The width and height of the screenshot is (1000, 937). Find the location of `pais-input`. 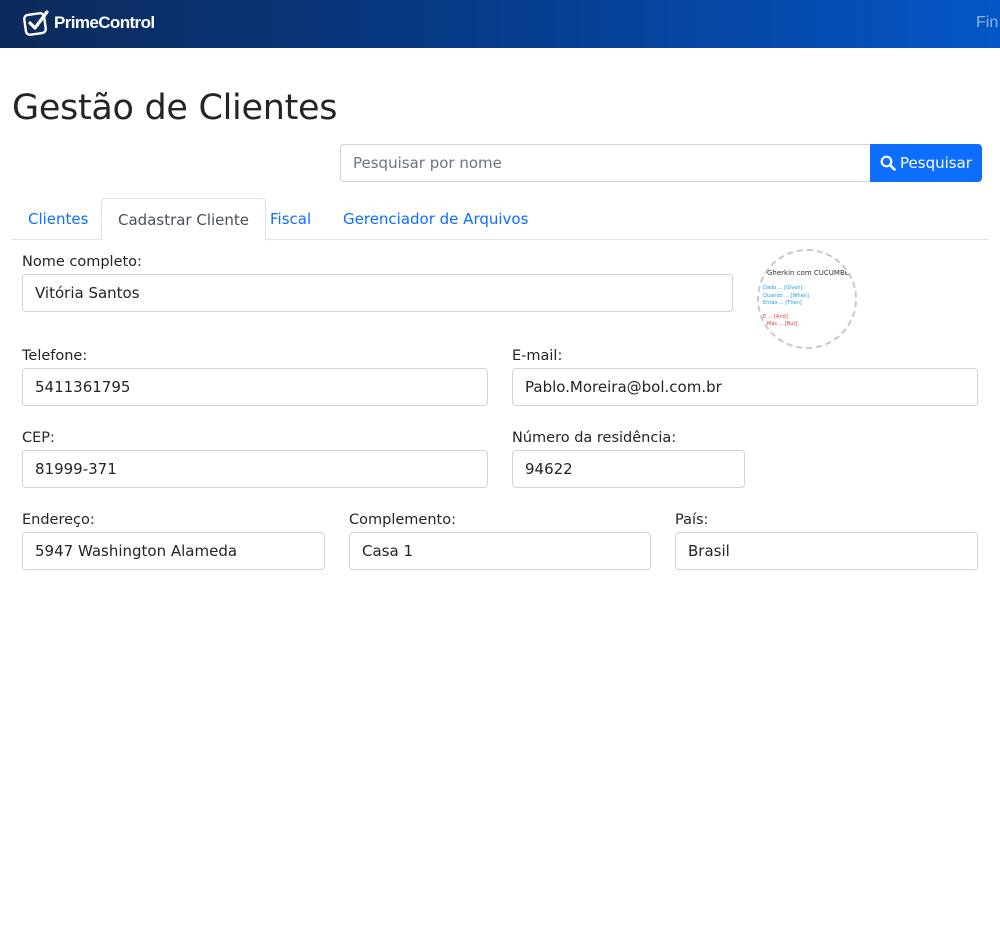

pais-input is located at coordinates (826, 551).